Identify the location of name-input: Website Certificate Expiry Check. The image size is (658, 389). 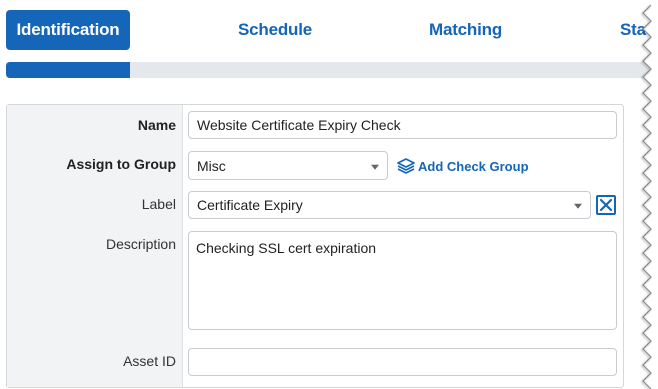
(402, 125).